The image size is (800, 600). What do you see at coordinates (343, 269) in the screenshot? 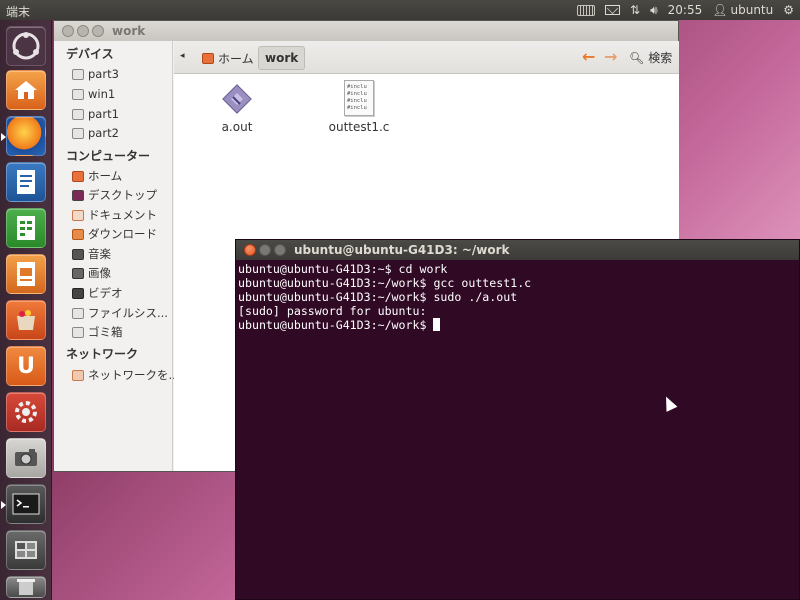
I see `terminal-line: ubuntu@ubuntu-G41D3:~$ cd work` at bounding box center [343, 269].